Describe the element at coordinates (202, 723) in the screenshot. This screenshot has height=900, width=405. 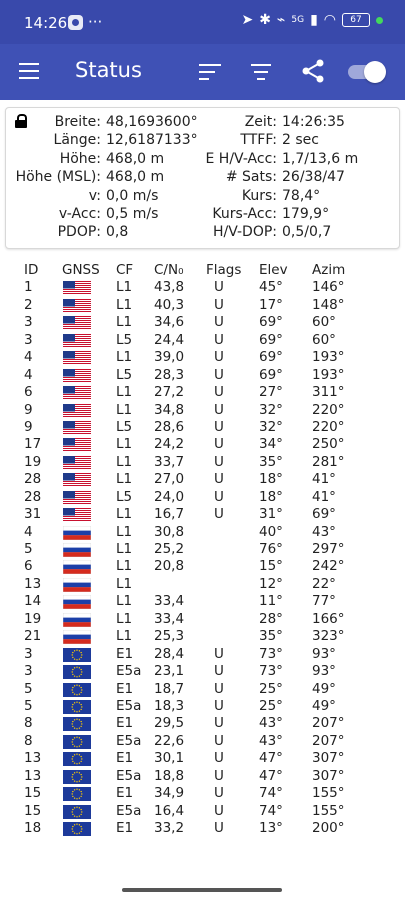
I see `table-row: 8 E1 29,5 U 43° 207°` at that location.